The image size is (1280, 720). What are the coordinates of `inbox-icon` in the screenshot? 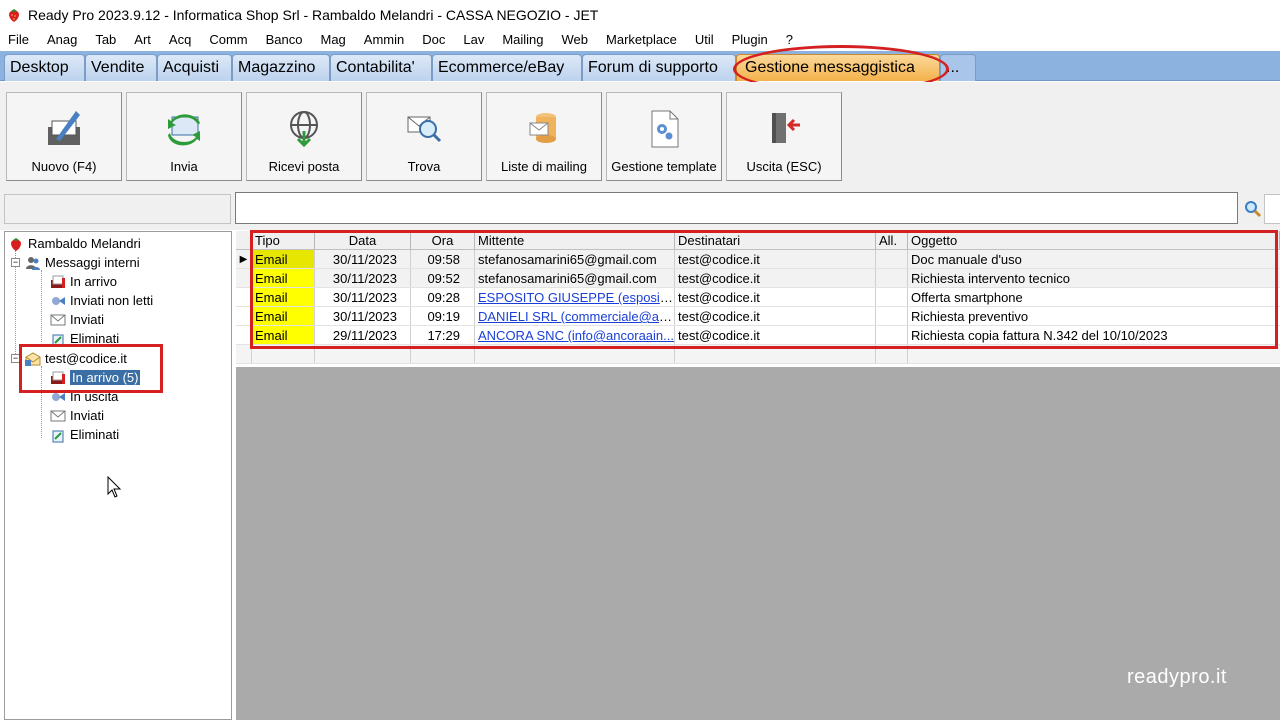 It's located at (58, 377).